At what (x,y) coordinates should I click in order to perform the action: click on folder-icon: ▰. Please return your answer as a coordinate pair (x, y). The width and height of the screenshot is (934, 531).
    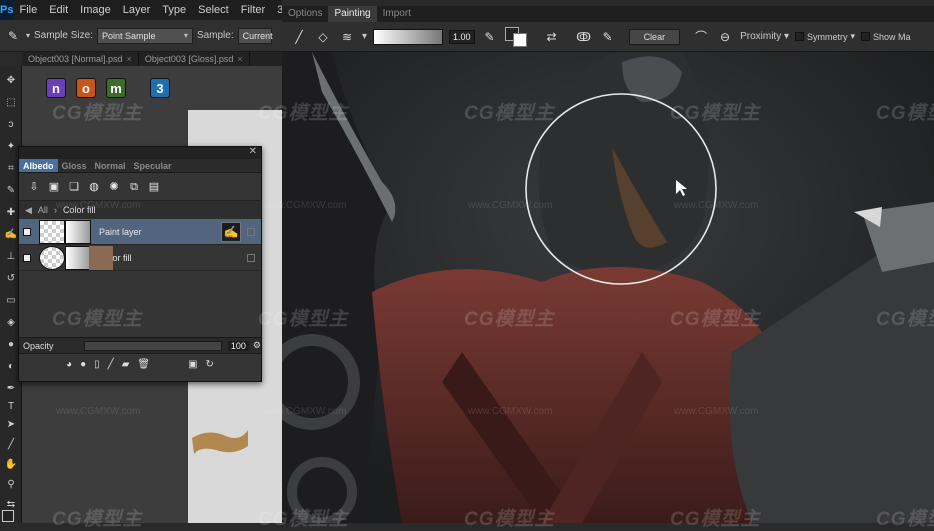
    Looking at the image, I should click on (126, 364).